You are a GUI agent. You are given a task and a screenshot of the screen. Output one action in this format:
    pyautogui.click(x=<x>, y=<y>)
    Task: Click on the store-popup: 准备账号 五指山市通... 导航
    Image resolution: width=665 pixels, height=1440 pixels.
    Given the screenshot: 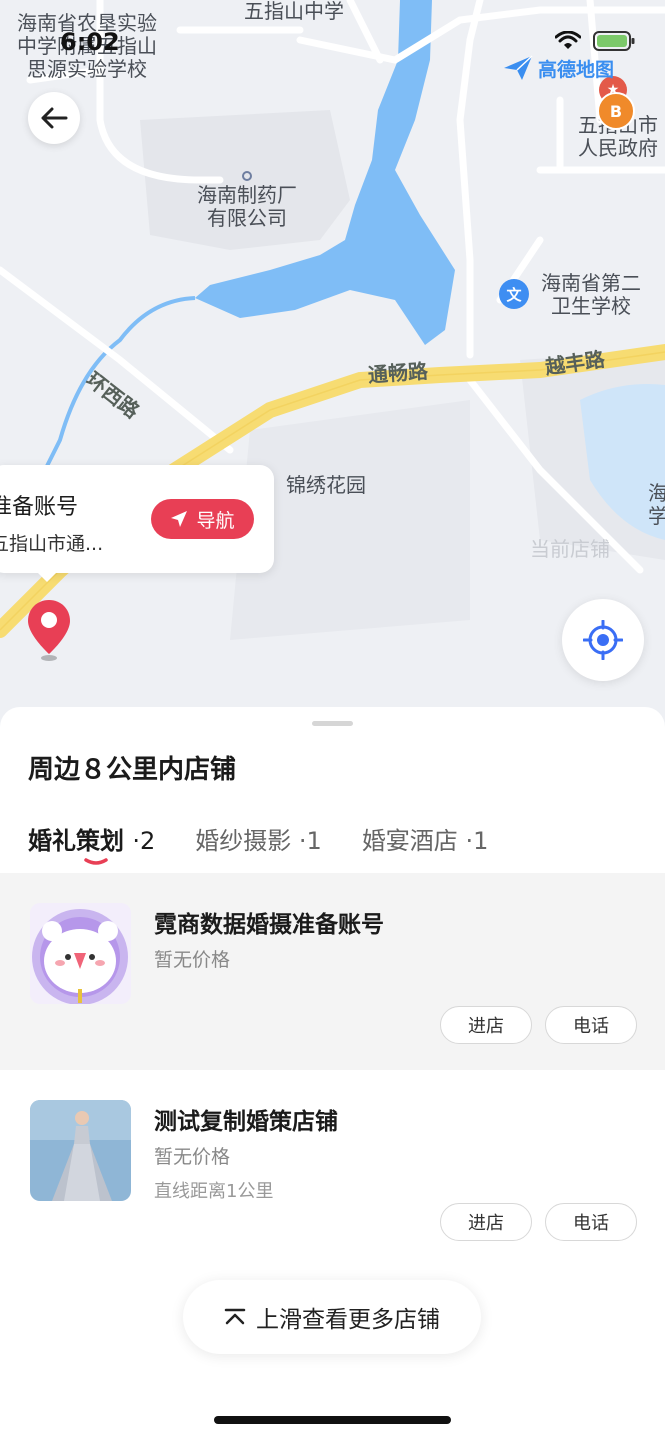 What is the action you would take?
    pyautogui.click(x=137, y=523)
    